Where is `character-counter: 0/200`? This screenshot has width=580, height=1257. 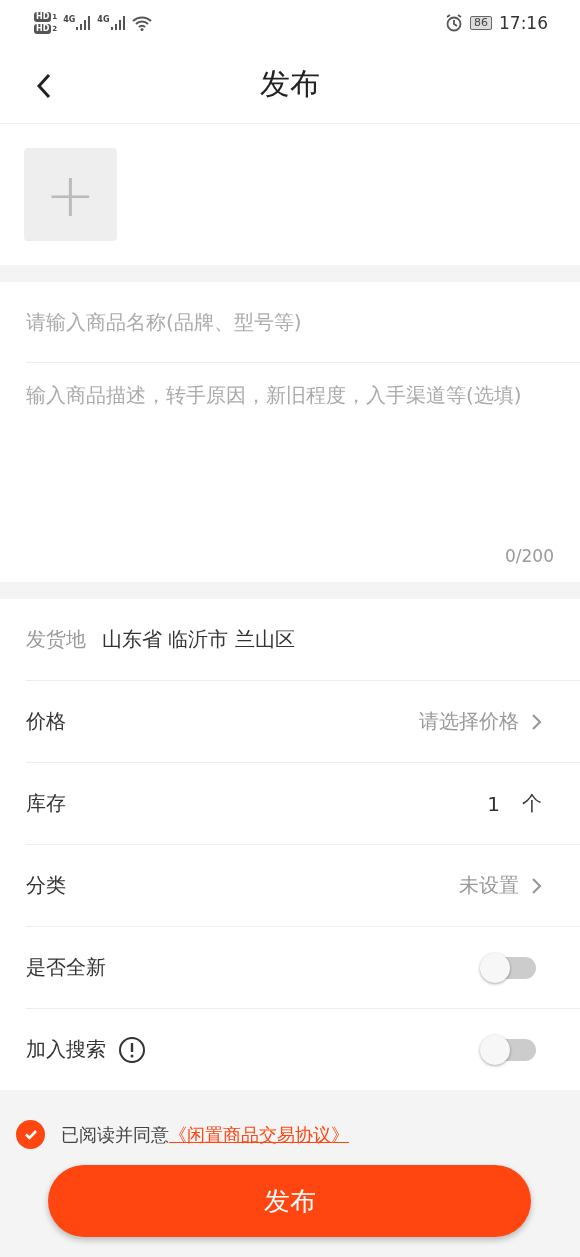
character-counter: 0/200 is located at coordinates (529, 556).